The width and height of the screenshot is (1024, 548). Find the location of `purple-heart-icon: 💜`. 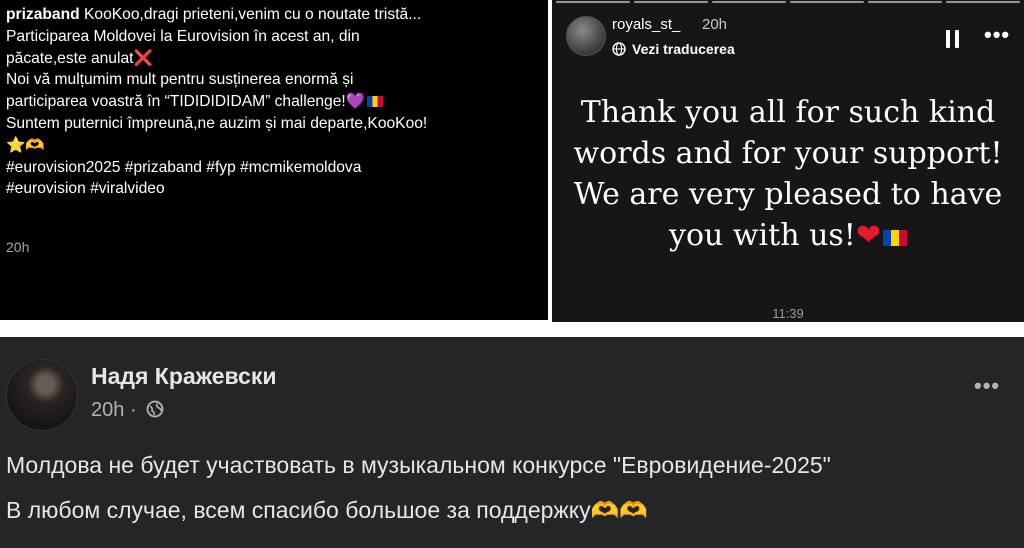

purple-heart-icon: 💜 is located at coordinates (355, 102).